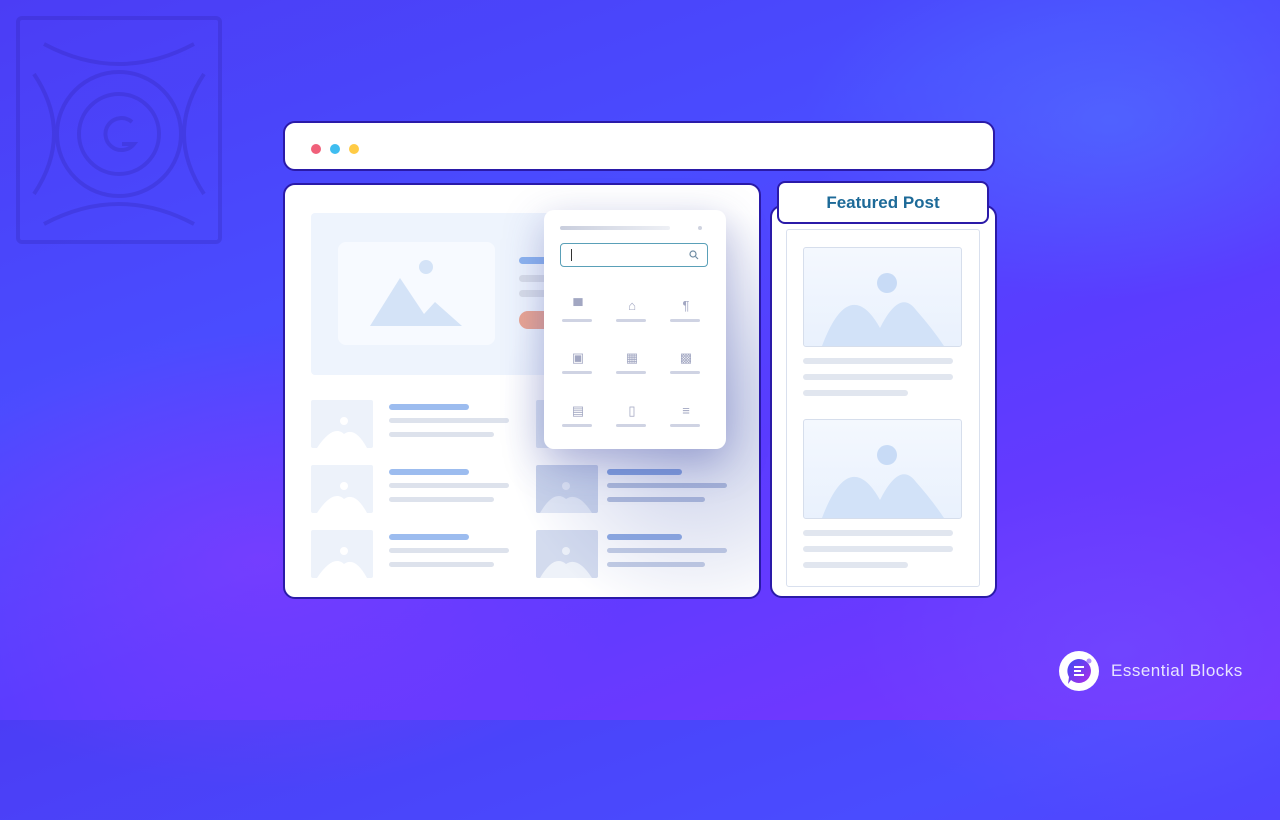 This screenshot has width=1280, height=820. I want to click on popup-header-line, so click(615, 228).